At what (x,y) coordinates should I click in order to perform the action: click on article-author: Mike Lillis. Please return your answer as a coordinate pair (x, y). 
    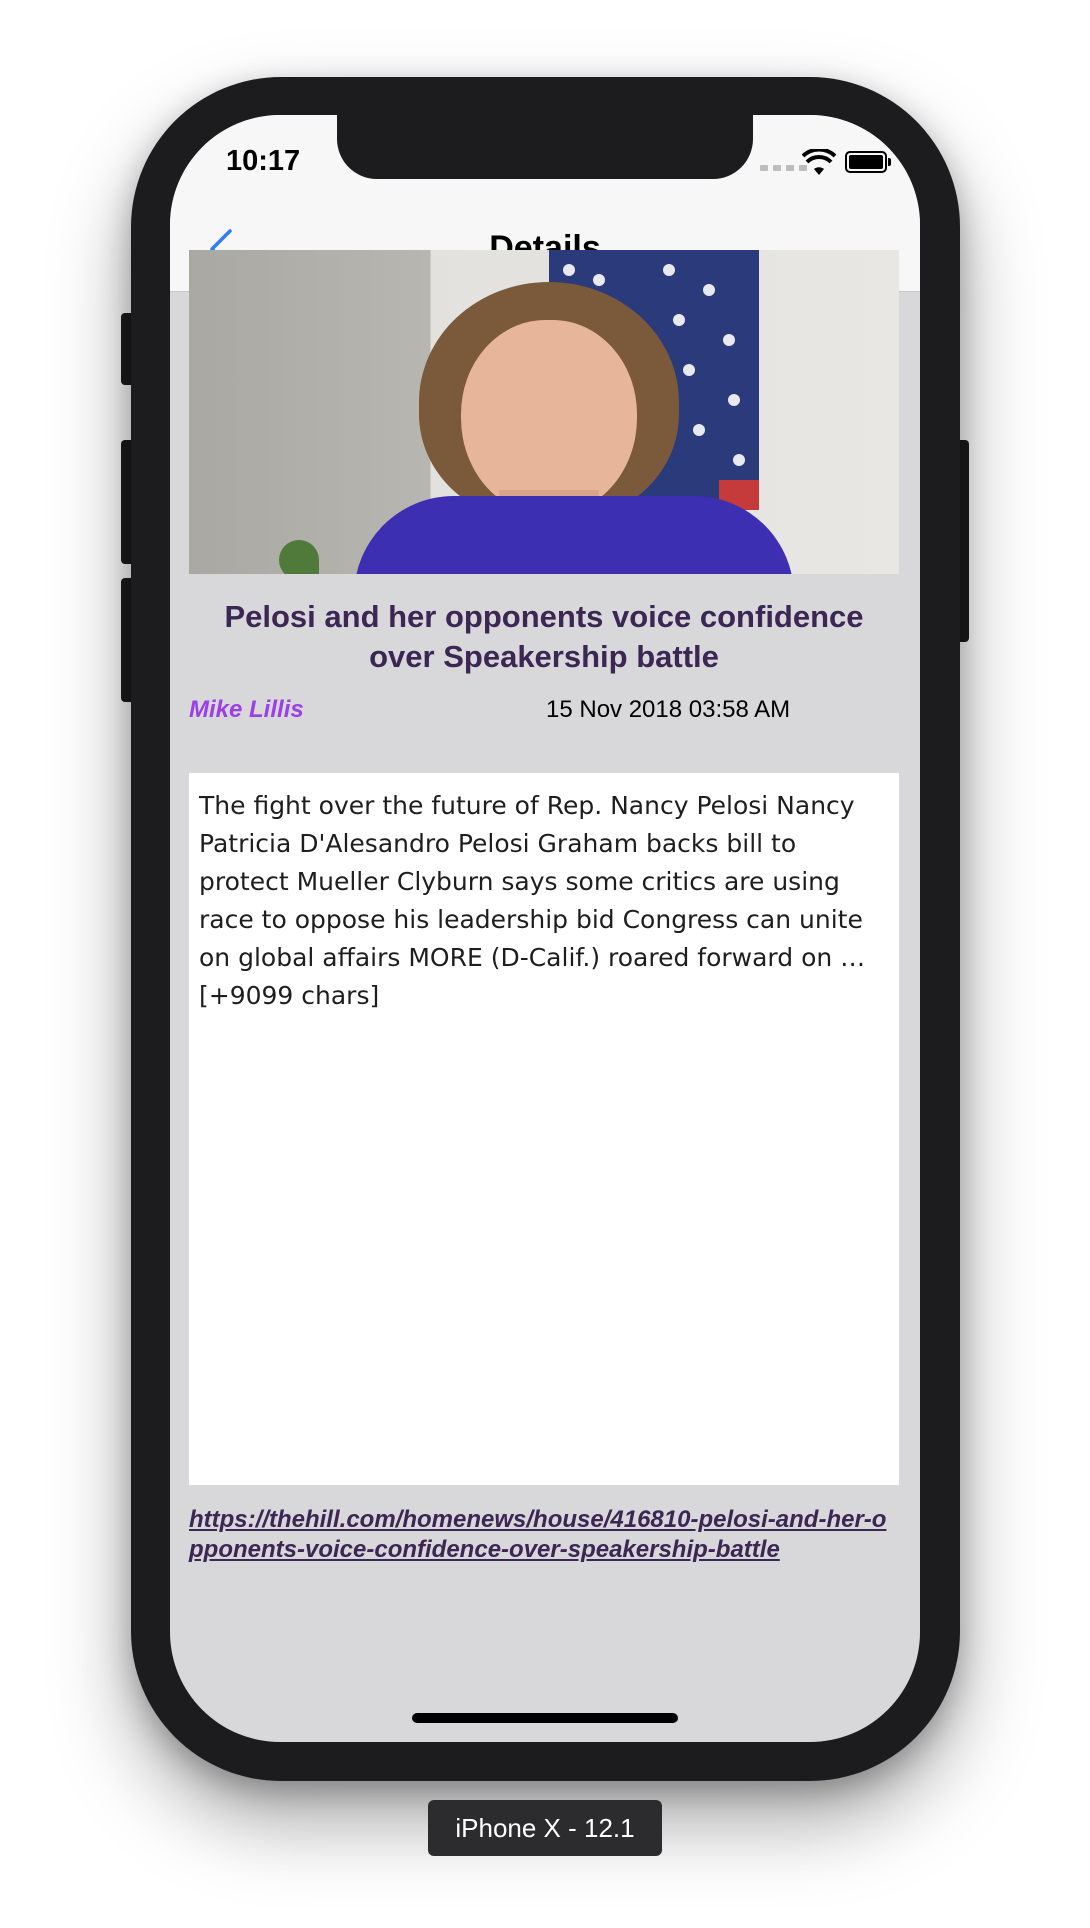
    Looking at the image, I should click on (246, 709).